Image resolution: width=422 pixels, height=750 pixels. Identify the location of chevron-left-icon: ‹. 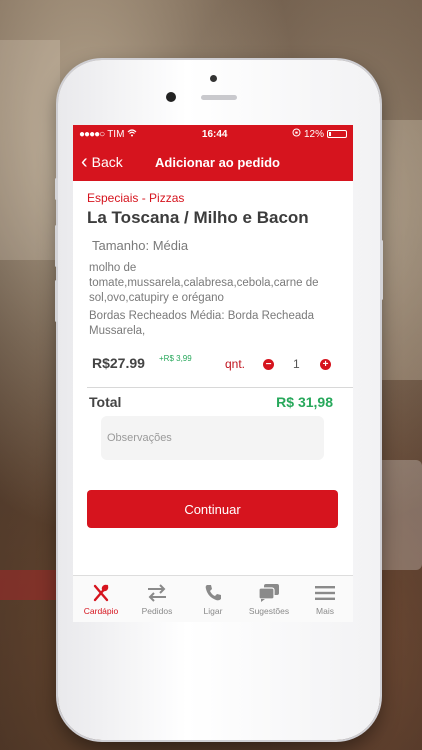
(84, 162).